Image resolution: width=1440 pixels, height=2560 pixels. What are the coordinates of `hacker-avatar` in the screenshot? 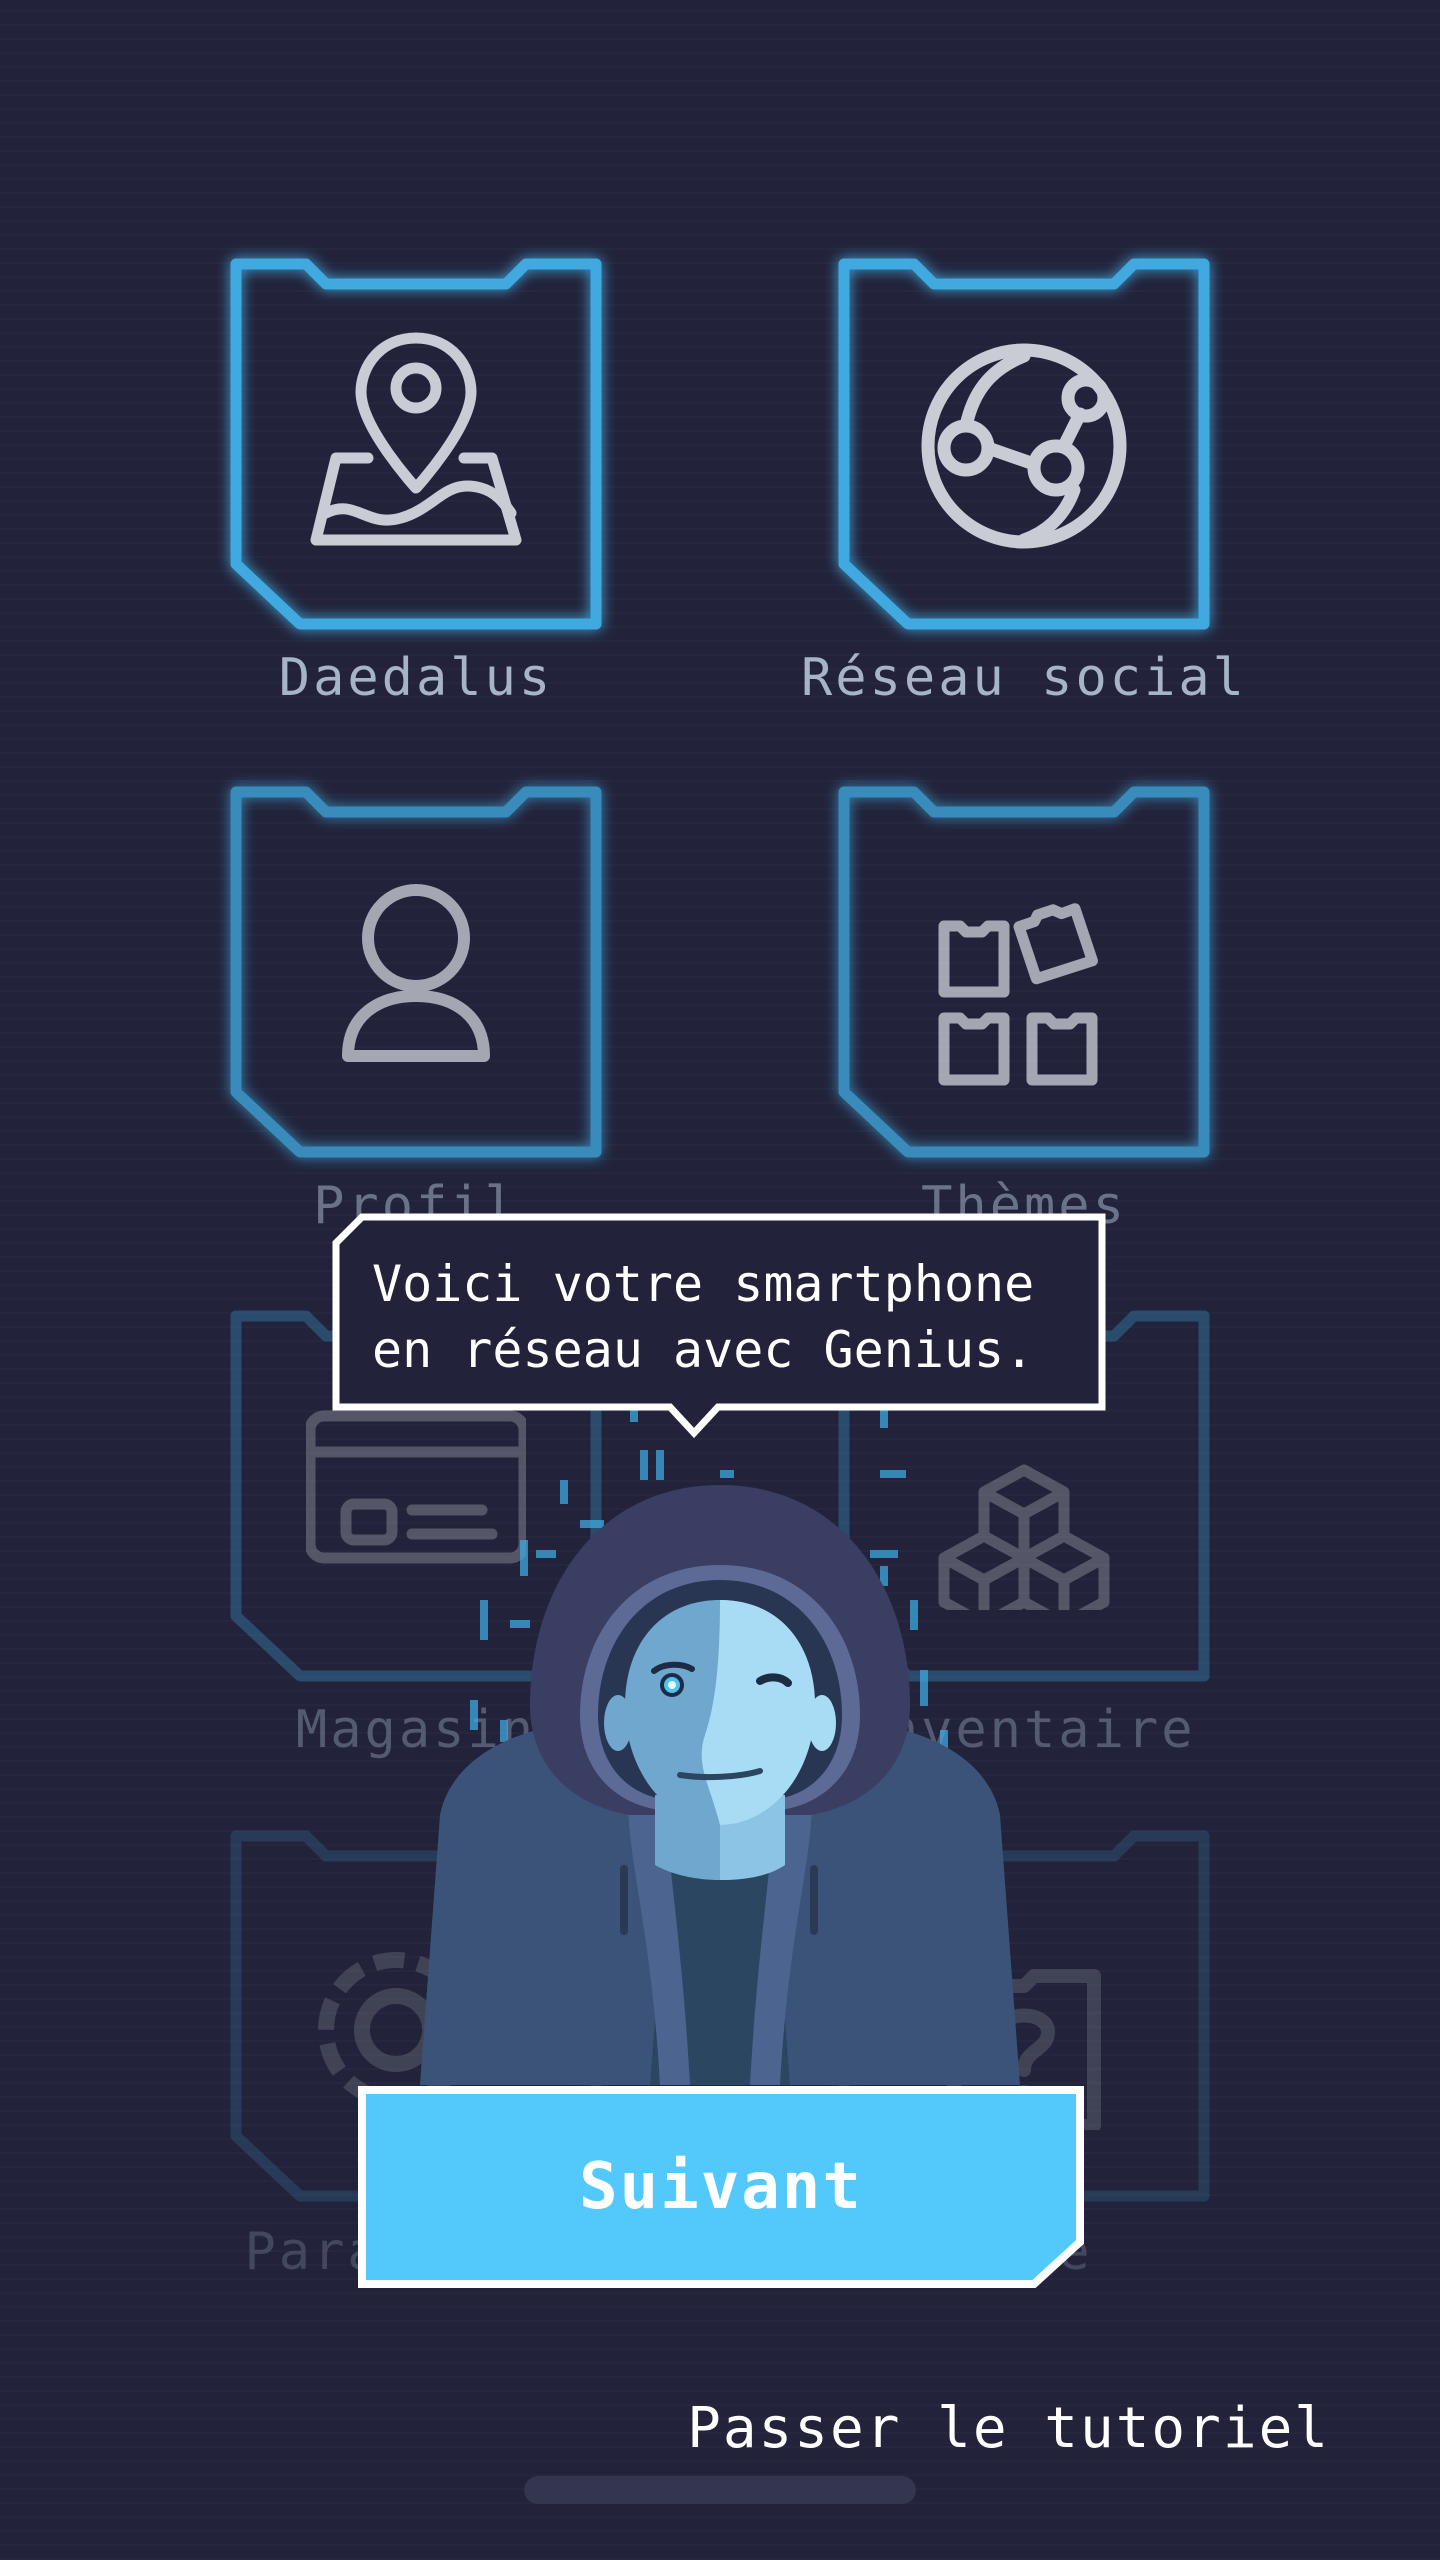 It's located at (720, 1785).